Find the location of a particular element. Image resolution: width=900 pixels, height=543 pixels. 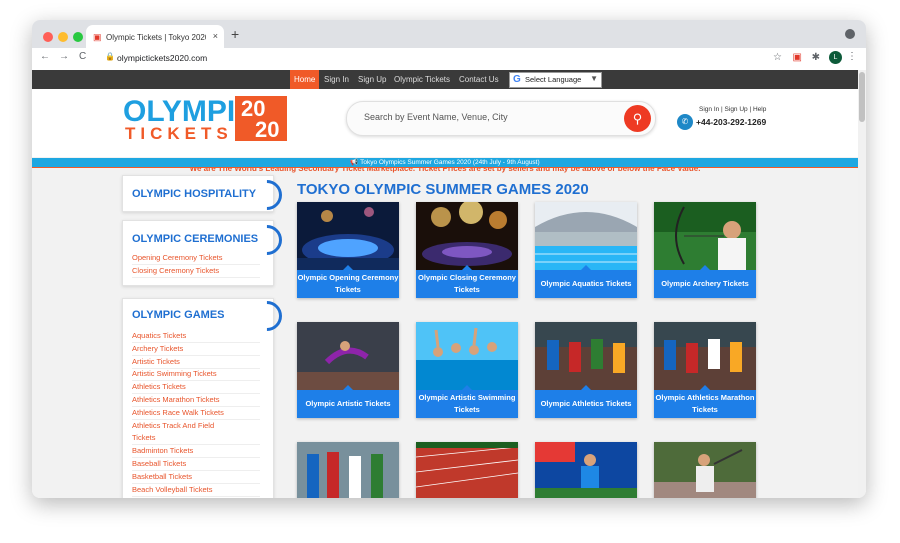

athletics-marathon-image is located at coordinates (705, 356).